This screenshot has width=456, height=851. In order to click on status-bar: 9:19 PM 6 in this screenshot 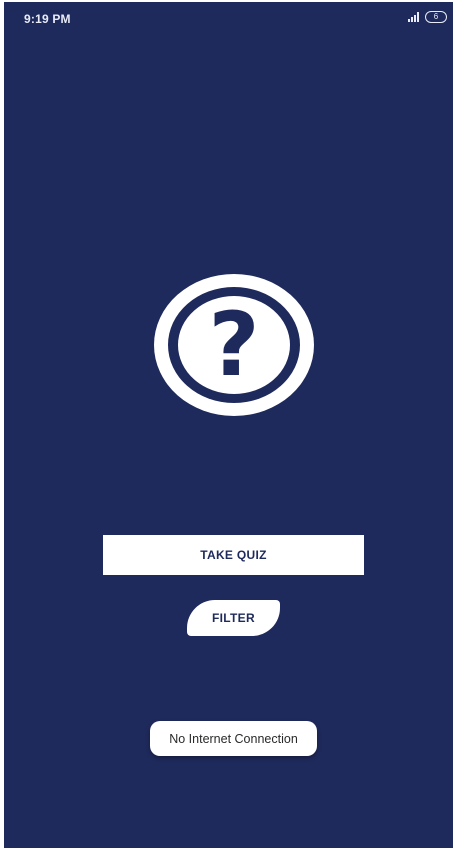, I will do `click(228, 17)`.